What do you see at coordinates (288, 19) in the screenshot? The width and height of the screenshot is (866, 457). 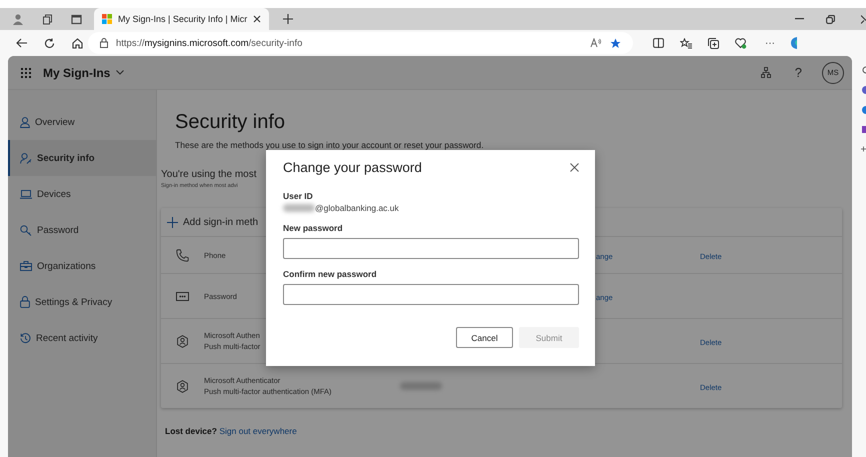 I see `new-tab-icon` at bounding box center [288, 19].